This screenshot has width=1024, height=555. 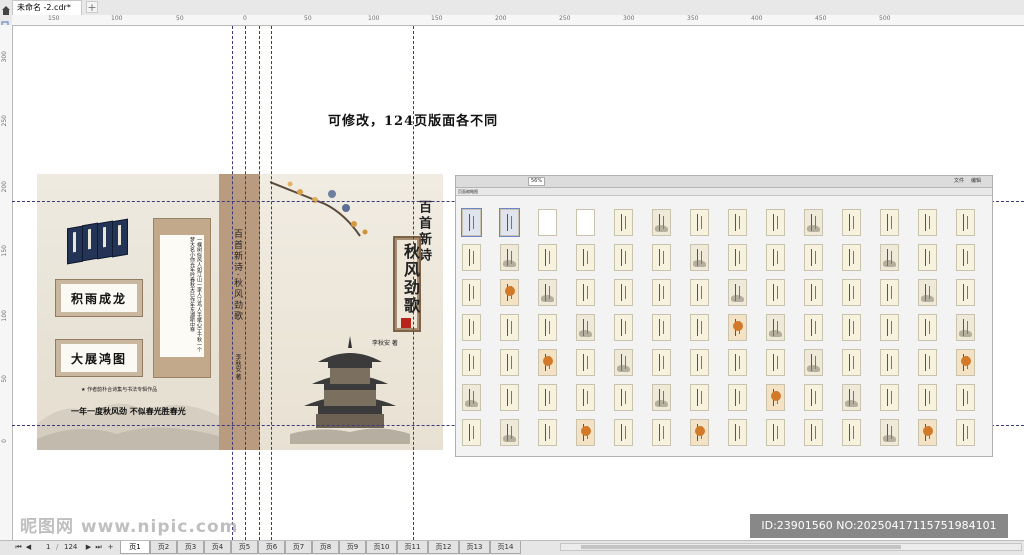 What do you see at coordinates (110, 547) in the screenshot?
I see `add-page-button: +` at bounding box center [110, 547].